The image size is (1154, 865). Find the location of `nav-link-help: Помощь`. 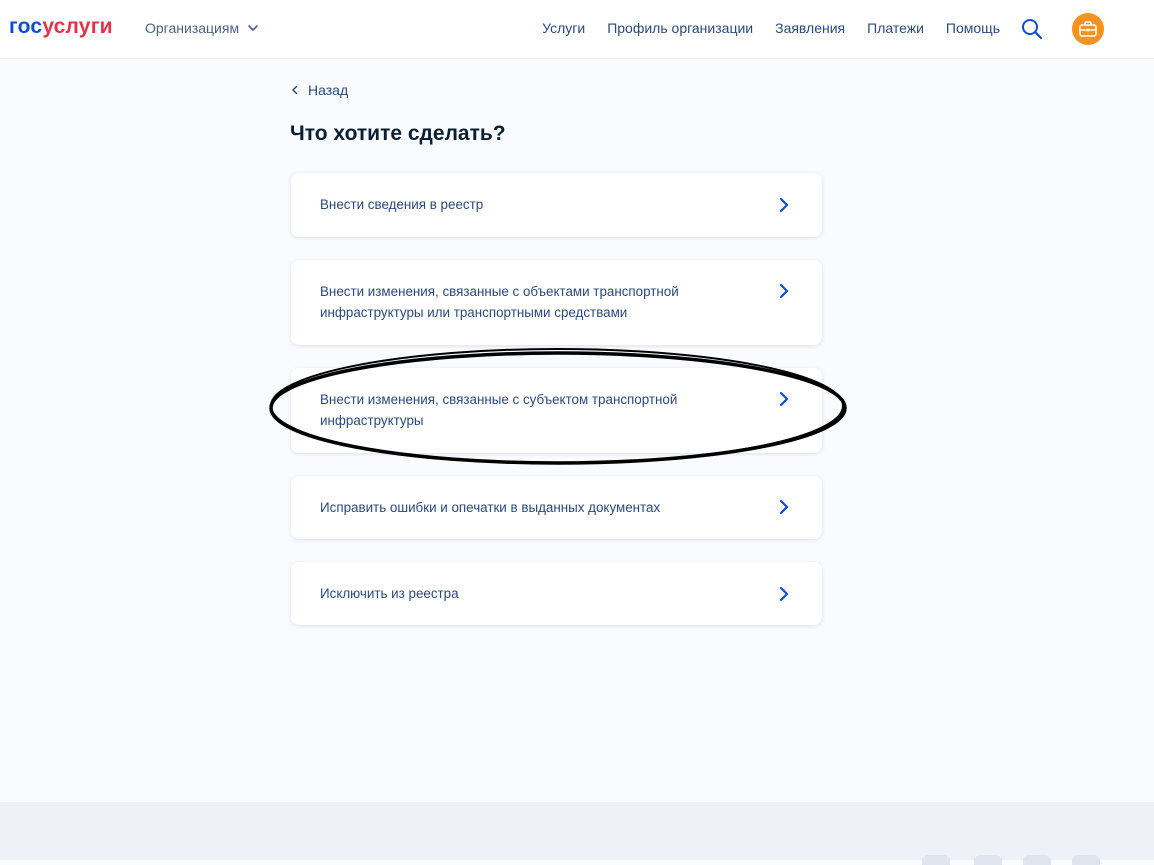

nav-link-help: Помощь is located at coordinates (973, 28).